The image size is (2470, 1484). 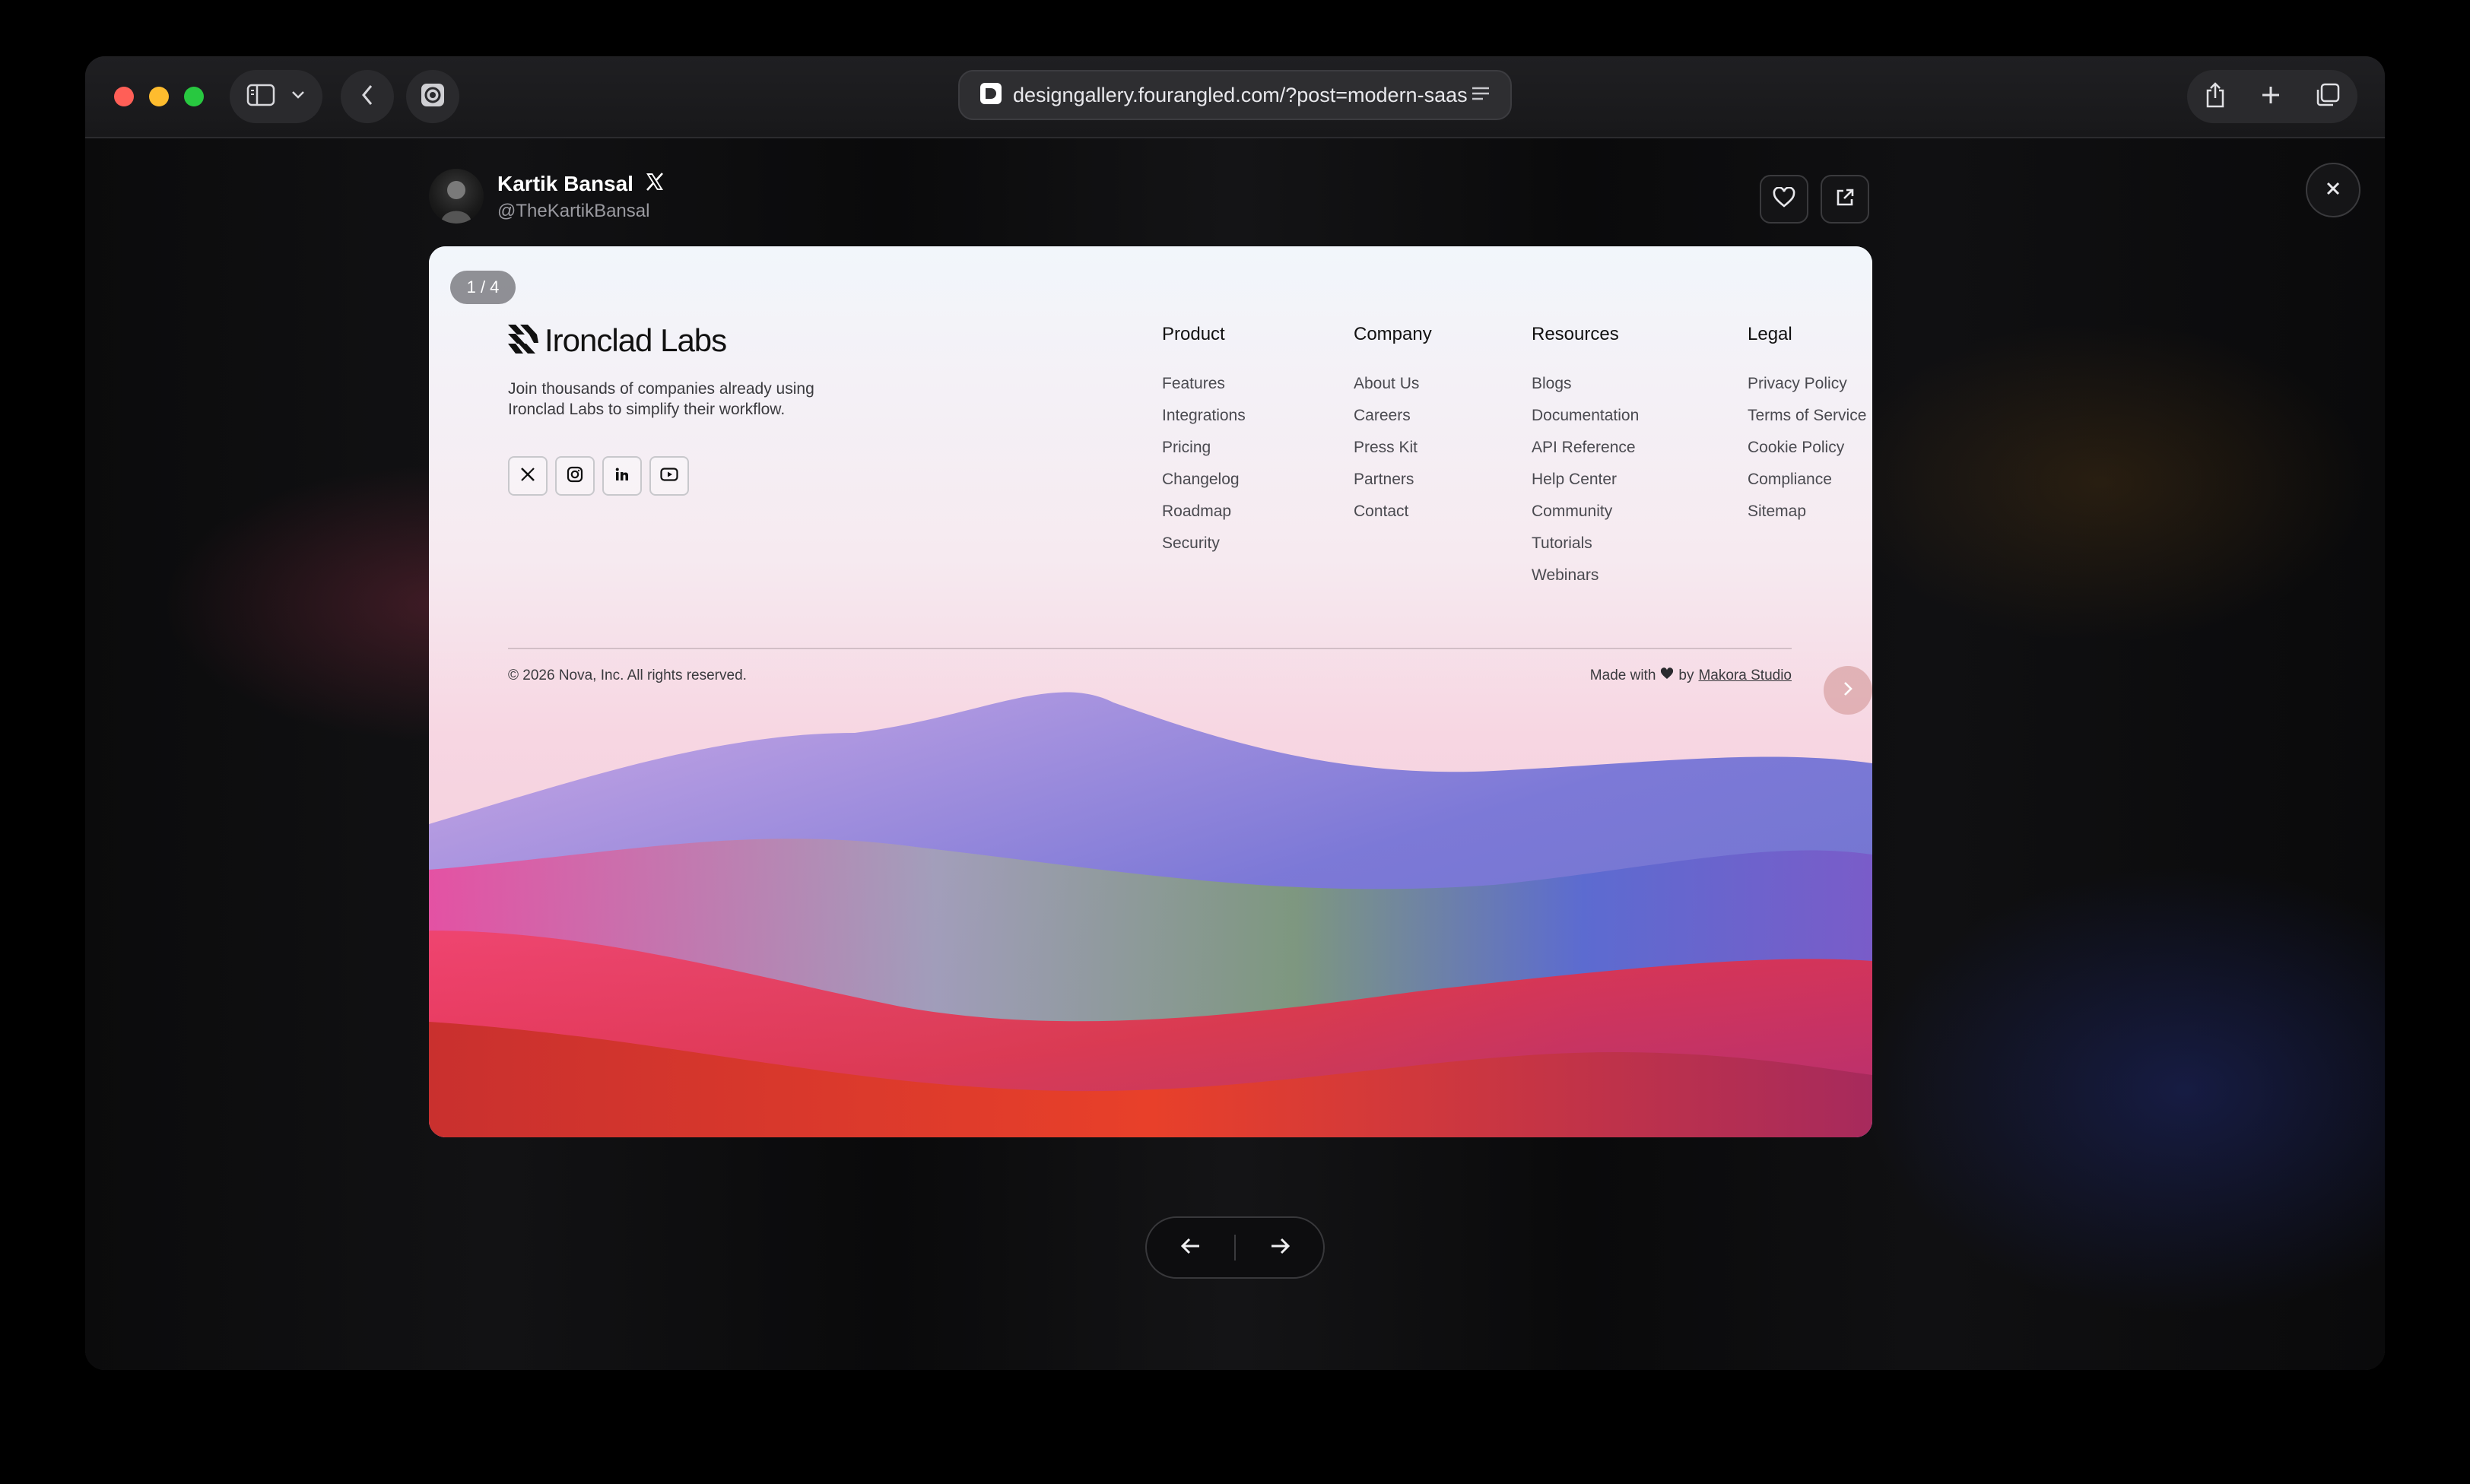 What do you see at coordinates (1585, 416) in the screenshot?
I see `footer-link: Documentation` at bounding box center [1585, 416].